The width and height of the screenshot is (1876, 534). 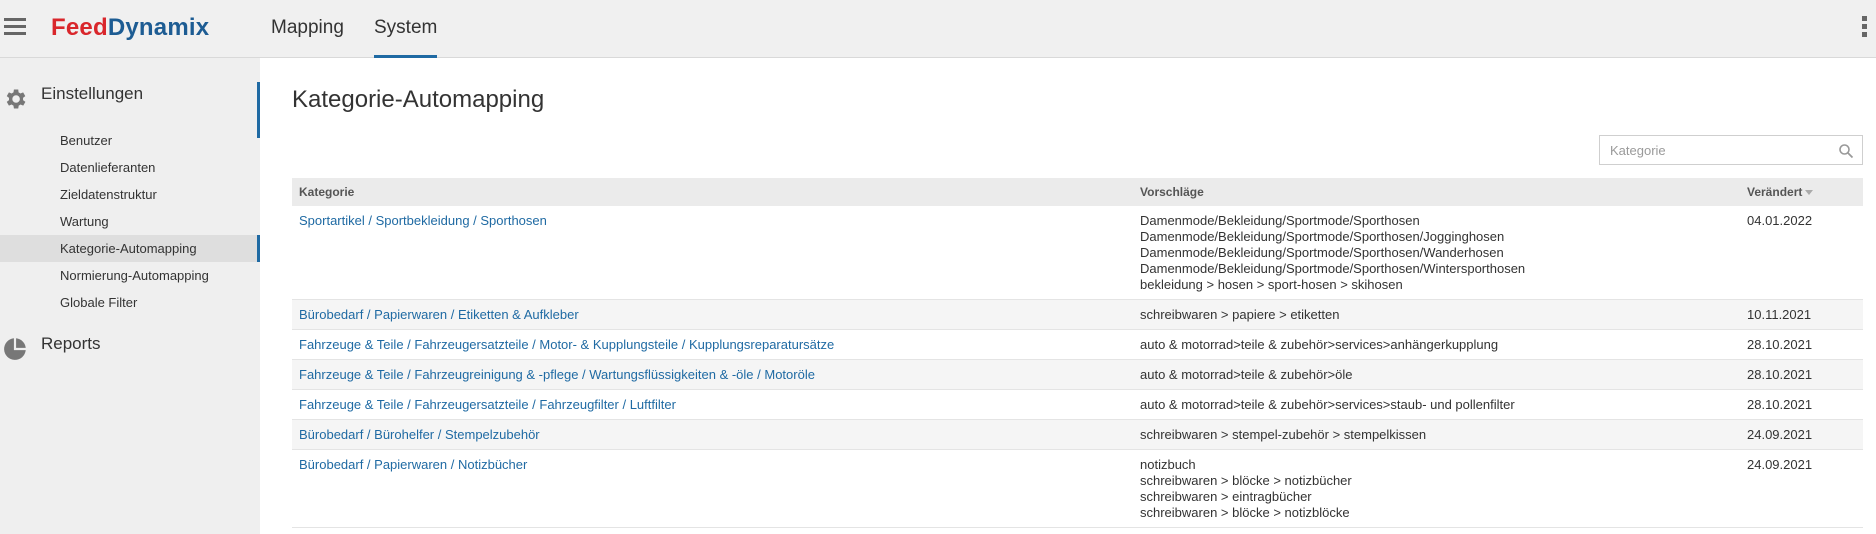 I want to click on logo: FeedDynamix, so click(x=130, y=28).